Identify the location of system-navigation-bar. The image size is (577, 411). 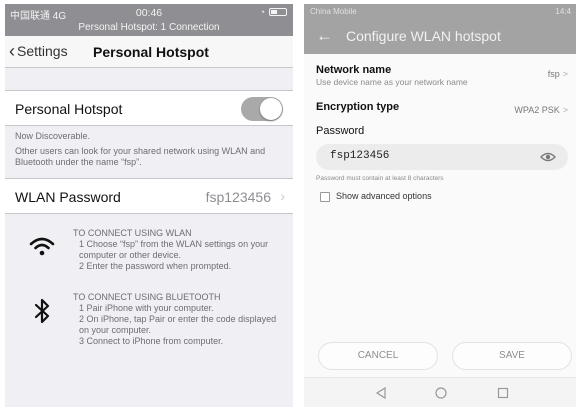
(440, 392).